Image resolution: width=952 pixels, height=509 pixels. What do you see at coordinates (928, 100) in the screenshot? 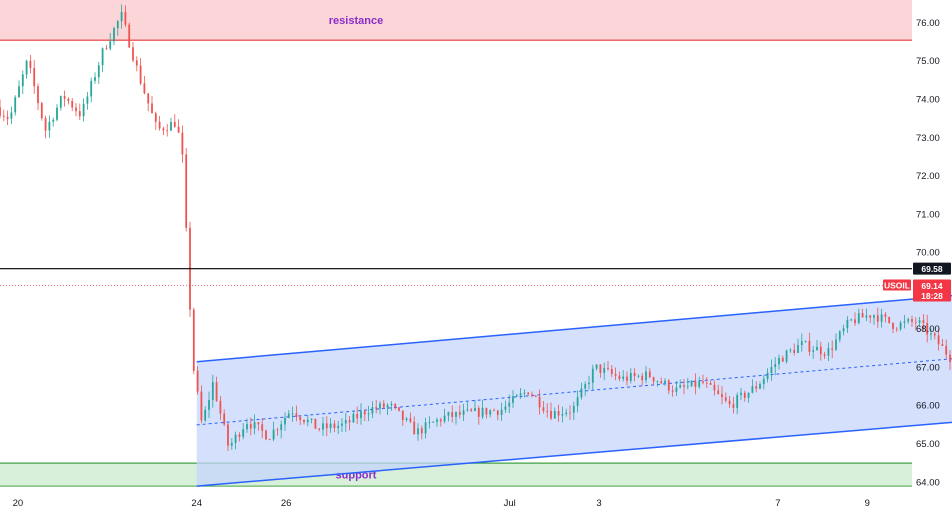
I see `y-tick-label: 74.00` at bounding box center [928, 100].